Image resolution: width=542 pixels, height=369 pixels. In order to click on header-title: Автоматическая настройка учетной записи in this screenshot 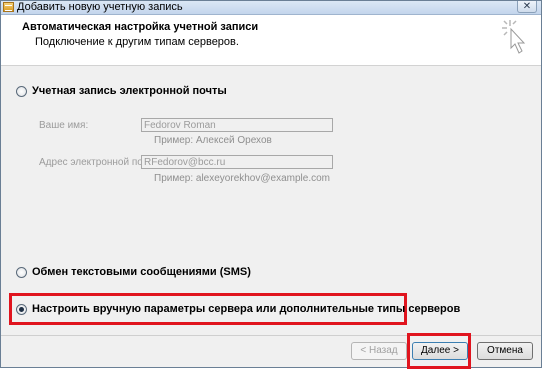, I will do `click(140, 27)`.